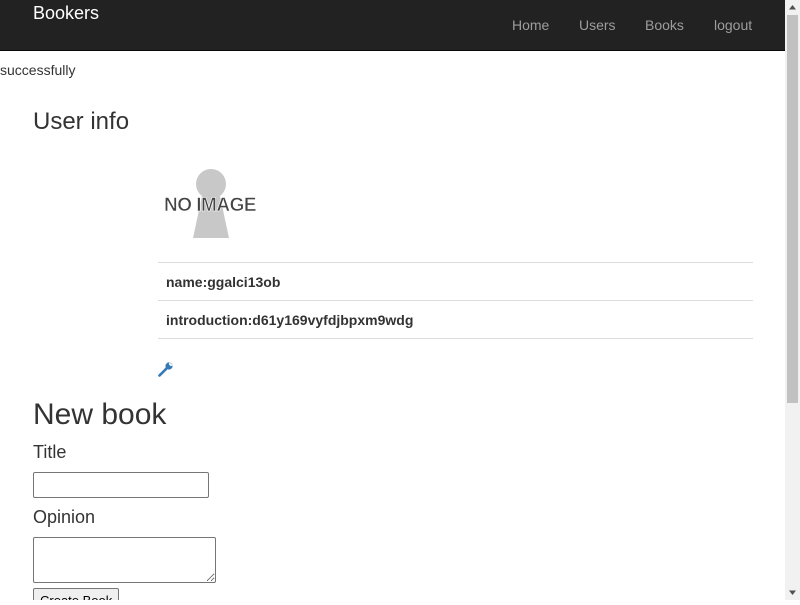 This screenshot has height=605, width=800. What do you see at coordinates (597, 25) in the screenshot?
I see `nav-link-users: Users` at bounding box center [597, 25].